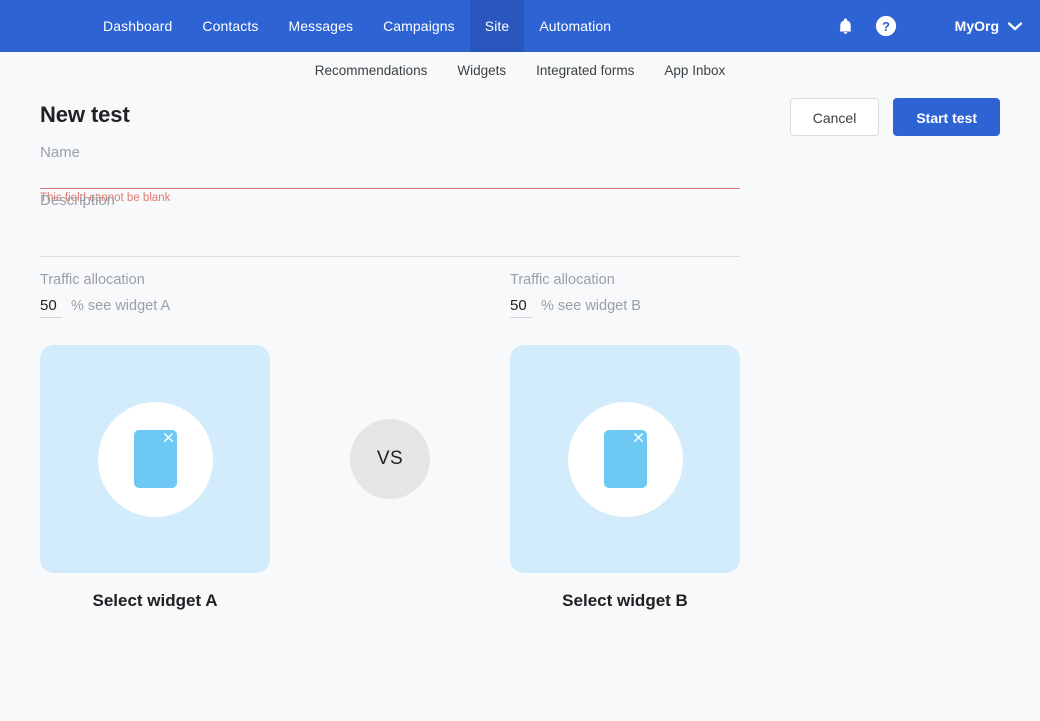  Describe the element at coordinates (745, 307) in the screenshot. I see `traffic-allocation-b-input-row: 50 % see widget B` at that location.